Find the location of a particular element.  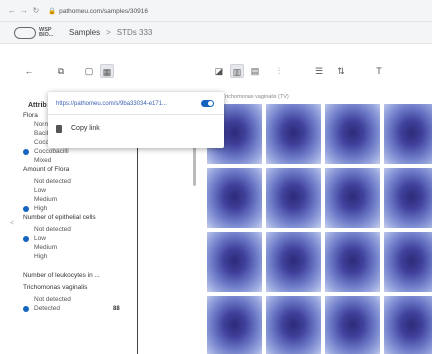

column-icon: ⫶ is located at coordinates (279, 71).